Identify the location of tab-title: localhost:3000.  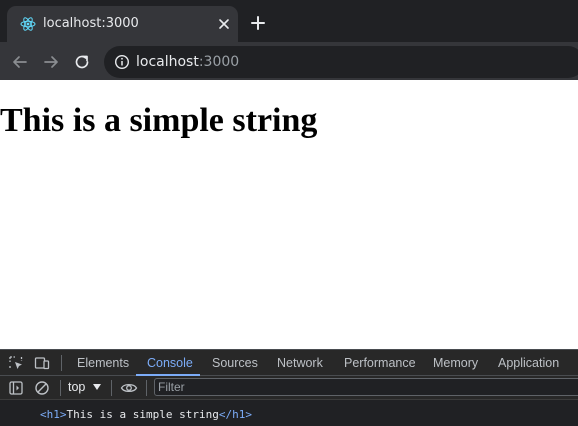
(91, 23).